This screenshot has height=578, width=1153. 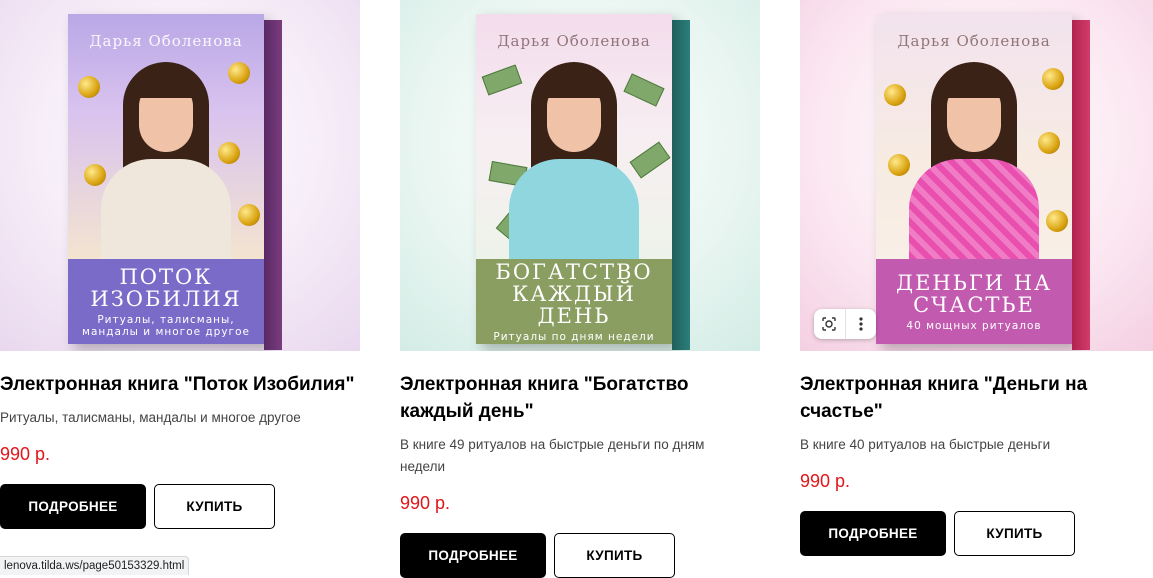 I want to click on book-cover-title: Поток изобилия, so click(x=166, y=287).